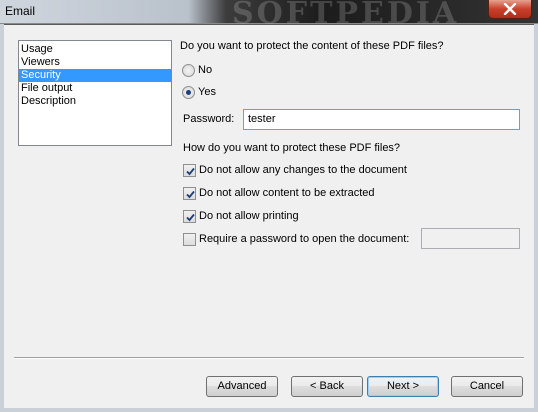  Describe the element at coordinates (188, 70) in the screenshot. I see `radio-no` at that location.